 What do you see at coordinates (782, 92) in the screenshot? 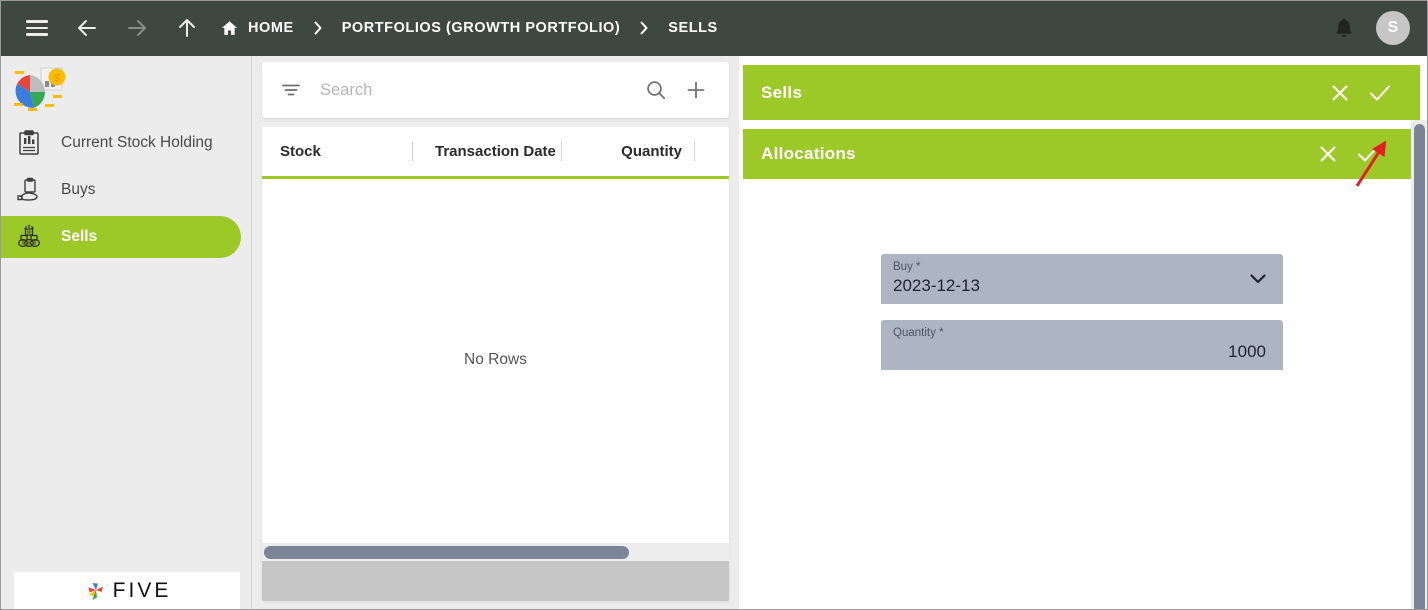
I see `sells-panel-title: Sells` at bounding box center [782, 92].